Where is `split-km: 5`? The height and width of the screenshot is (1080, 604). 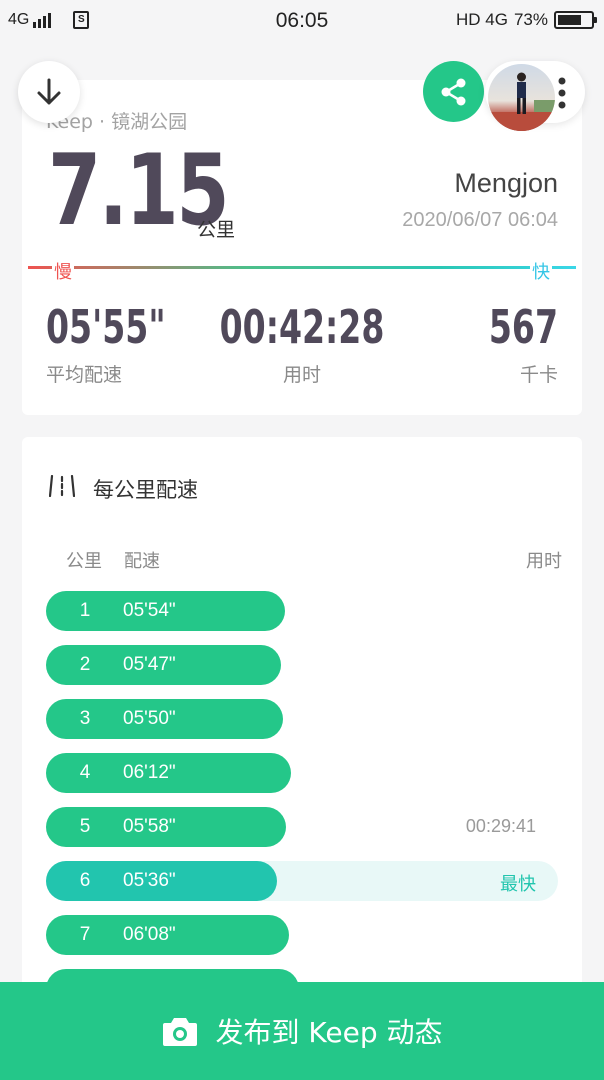 split-km: 5 is located at coordinates (85, 826).